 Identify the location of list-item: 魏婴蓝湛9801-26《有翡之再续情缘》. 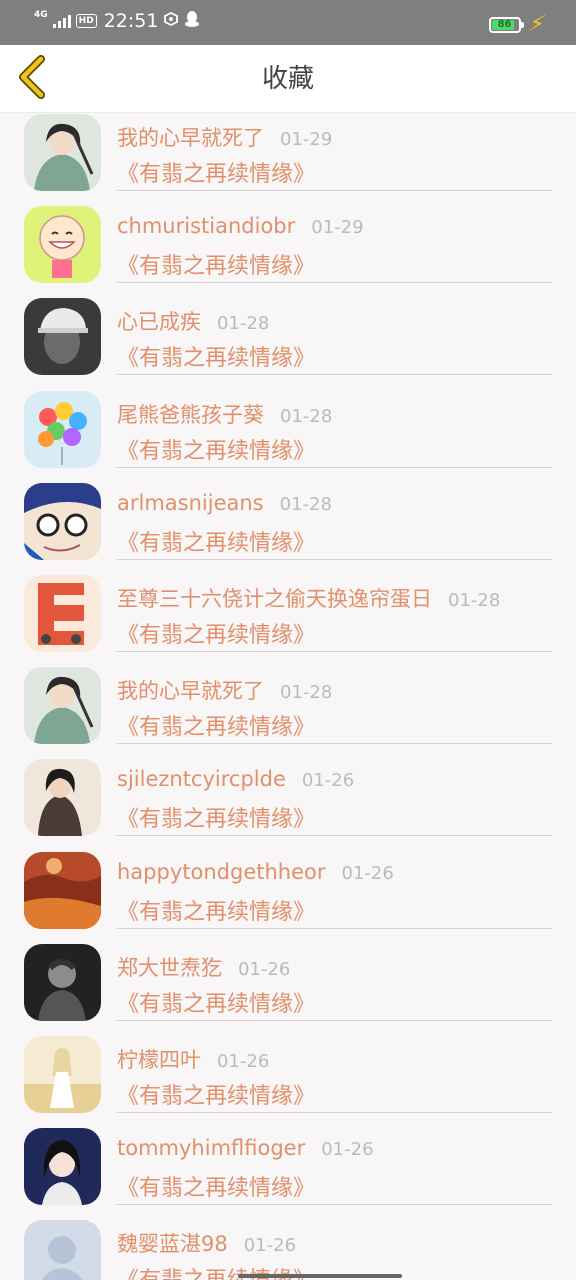
(288, 1250).